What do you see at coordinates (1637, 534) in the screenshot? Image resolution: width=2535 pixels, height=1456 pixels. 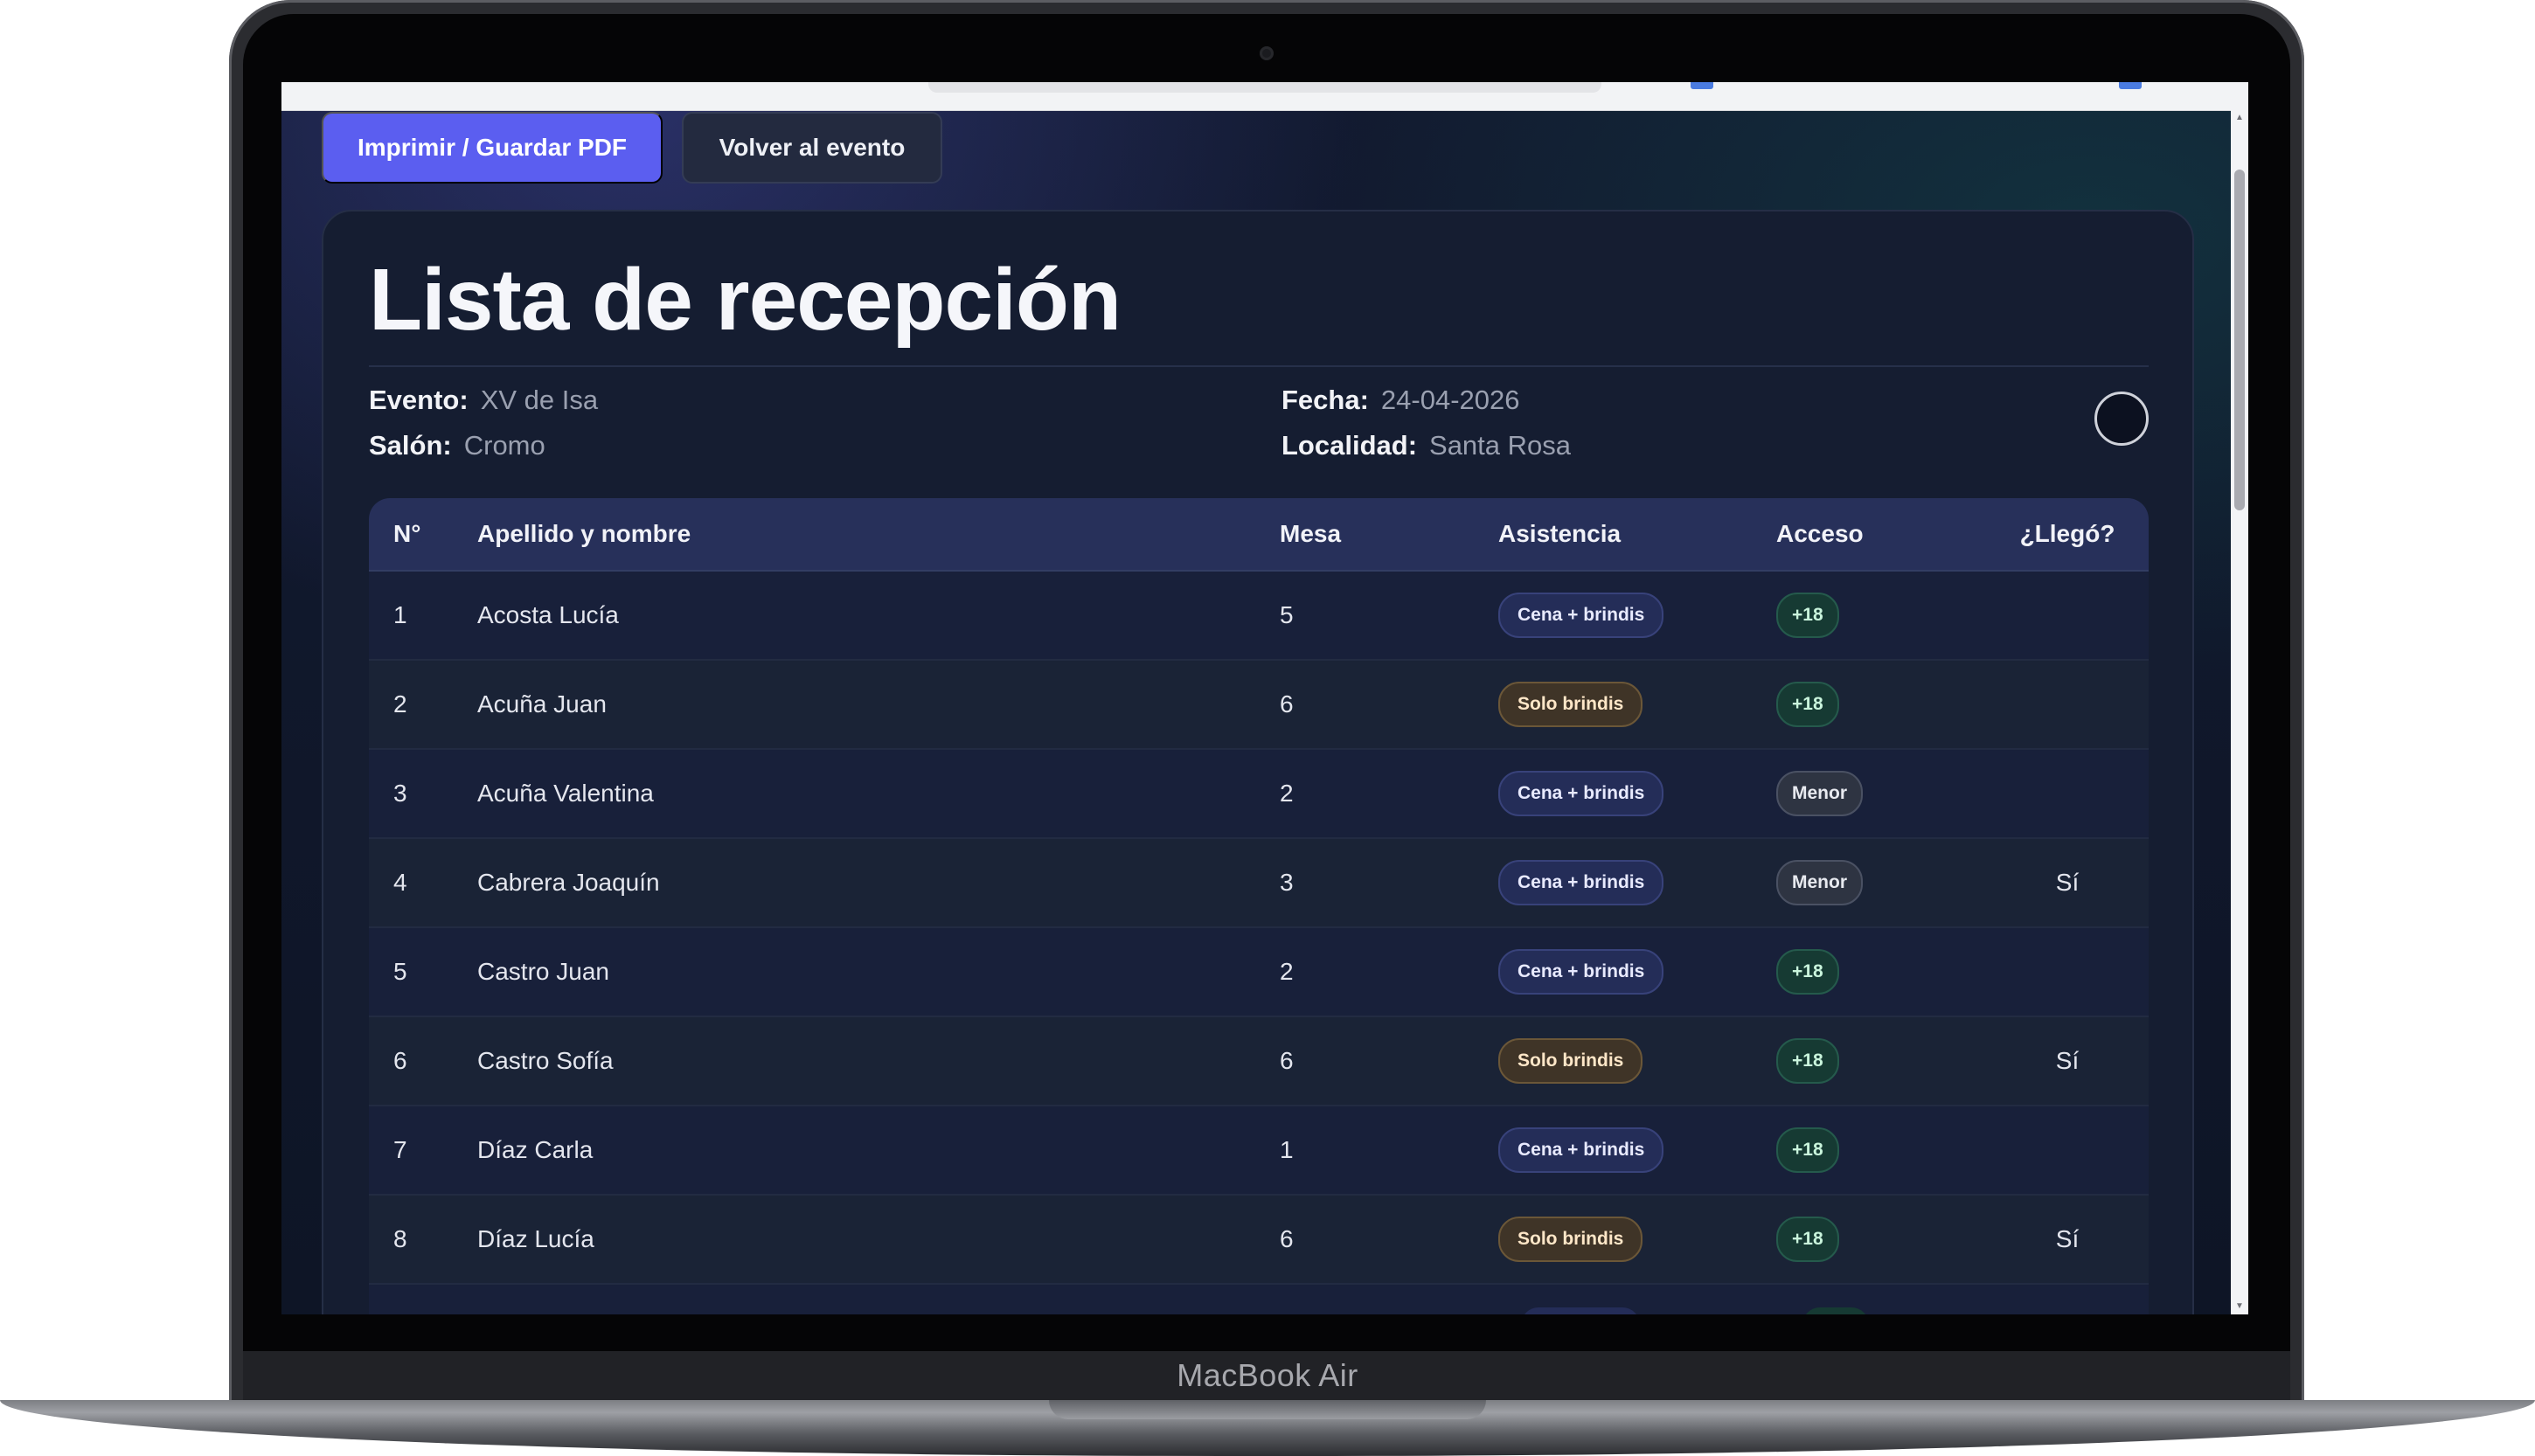 I see `header-asistencia: Asistencia` at bounding box center [1637, 534].